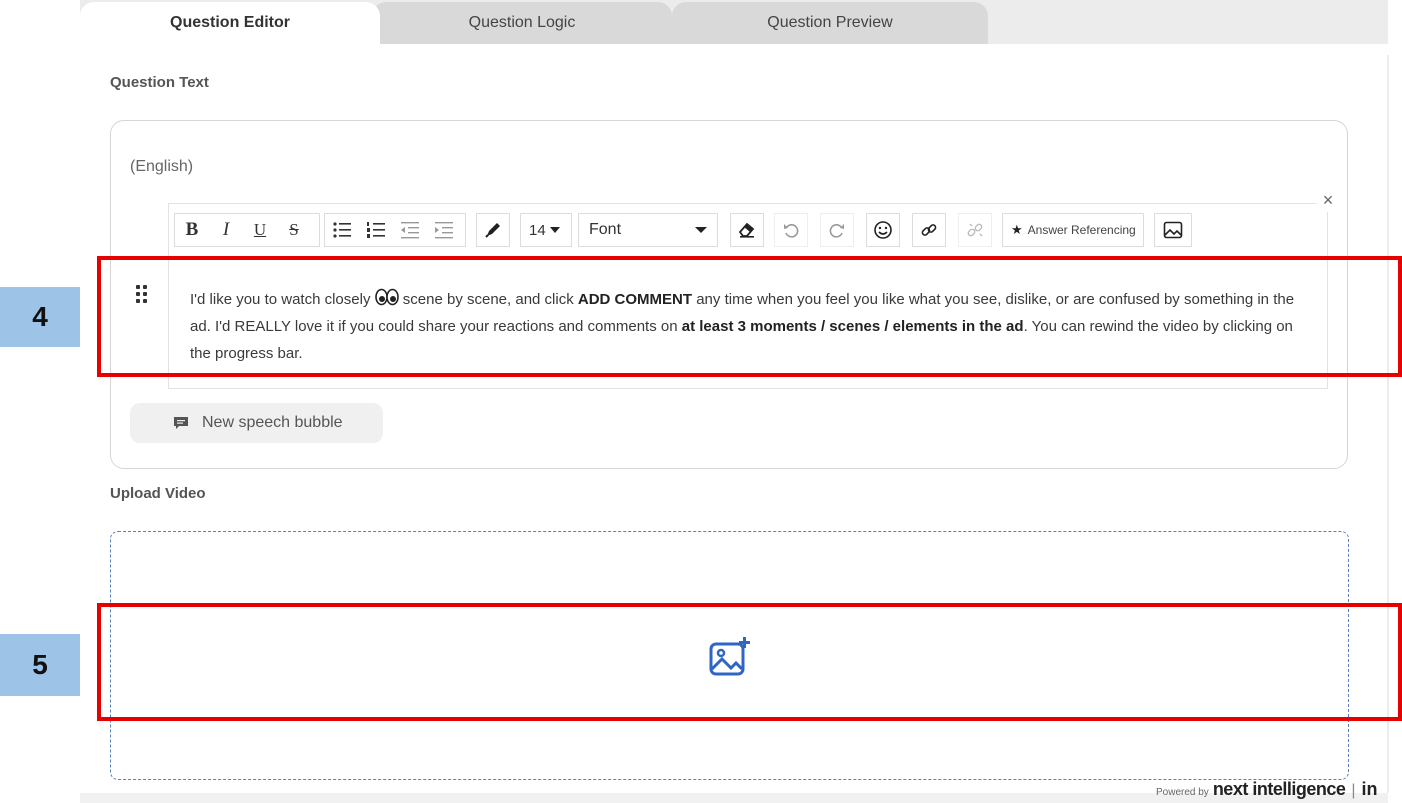  What do you see at coordinates (605, 229) in the screenshot?
I see `font-family-value: Font` at bounding box center [605, 229].